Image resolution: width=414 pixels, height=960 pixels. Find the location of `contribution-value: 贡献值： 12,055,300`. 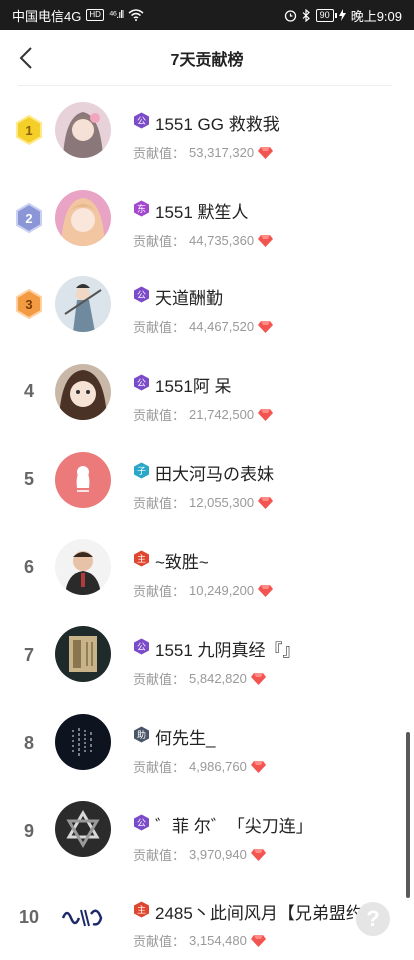

contribution-value: 贡献值： 12,055,300 is located at coordinates (203, 502).